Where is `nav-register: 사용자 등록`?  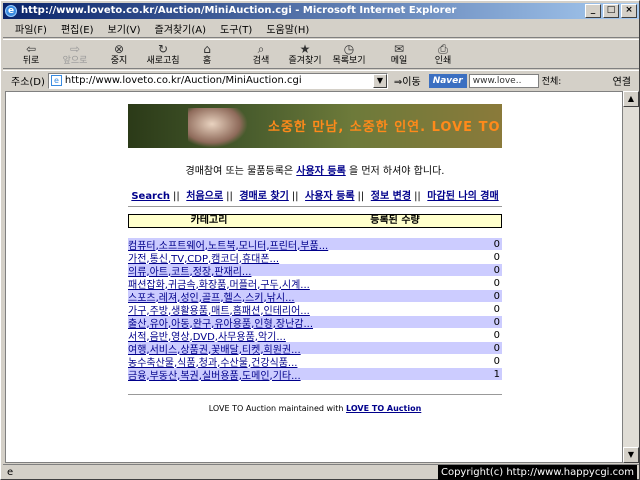
nav-register: 사용자 등록 is located at coordinates (329, 196).